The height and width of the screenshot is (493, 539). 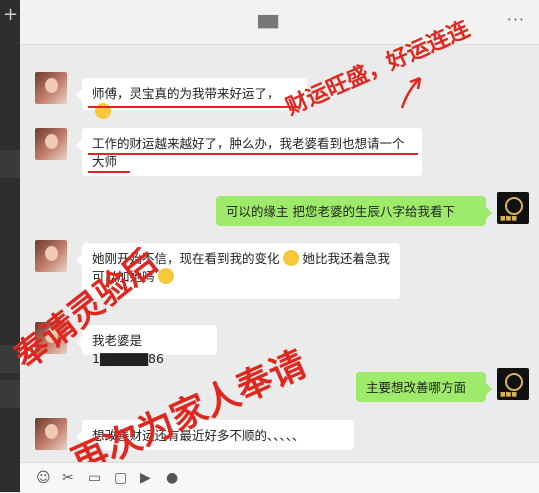 What do you see at coordinates (268, 21) in the screenshot?
I see `chat-title: ▇▇` at bounding box center [268, 21].